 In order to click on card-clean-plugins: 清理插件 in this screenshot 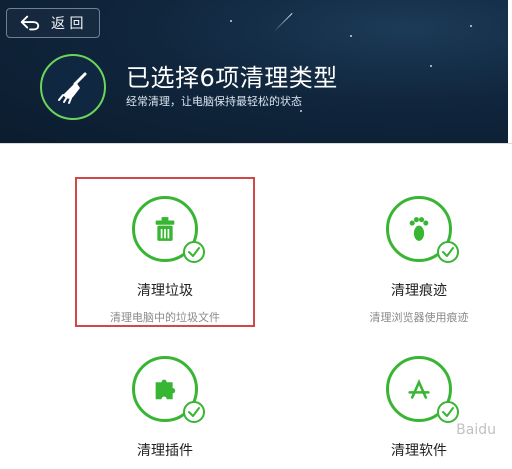, I will do `click(165, 412)`.